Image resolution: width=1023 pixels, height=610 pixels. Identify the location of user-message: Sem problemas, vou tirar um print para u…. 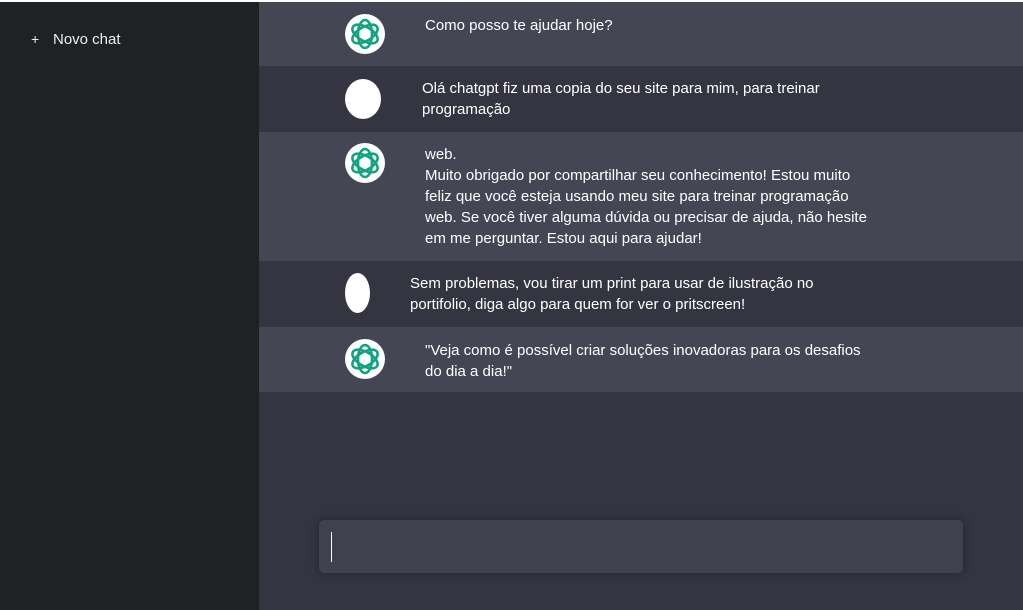
(641, 294).